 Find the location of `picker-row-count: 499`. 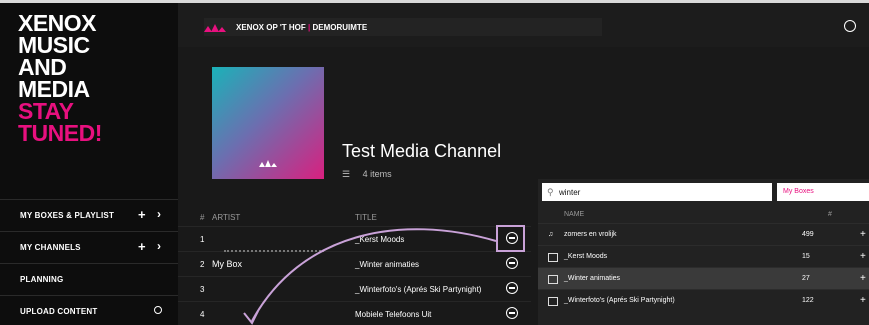

picker-row-count: 499 is located at coordinates (808, 234).